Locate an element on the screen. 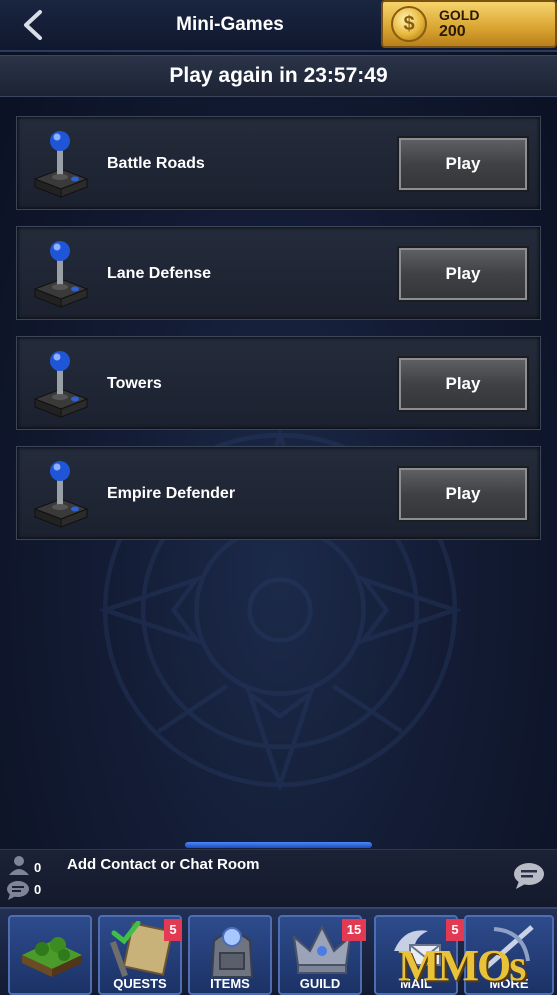 This screenshot has height=995, width=557. nav-item-quests: 5 QUESTS is located at coordinates (140, 955).